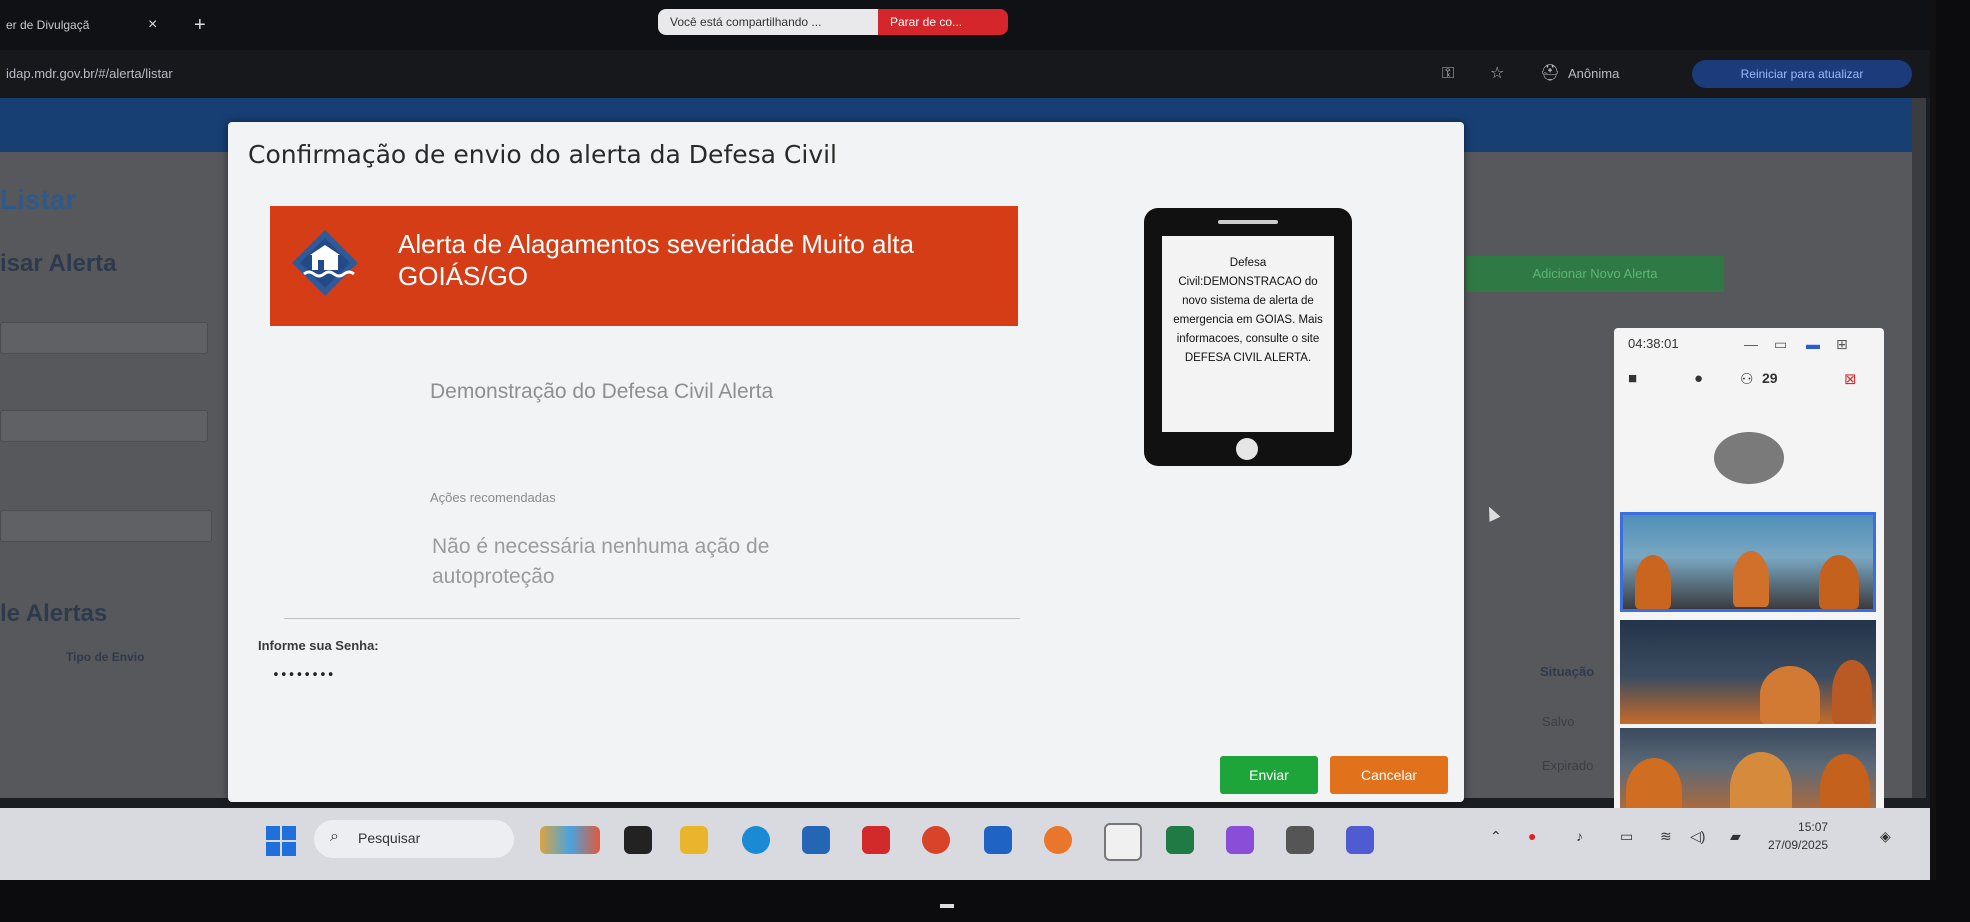 The width and height of the screenshot is (1970, 922). What do you see at coordinates (1123, 842) in the screenshot?
I see `chrome-icon` at bounding box center [1123, 842].